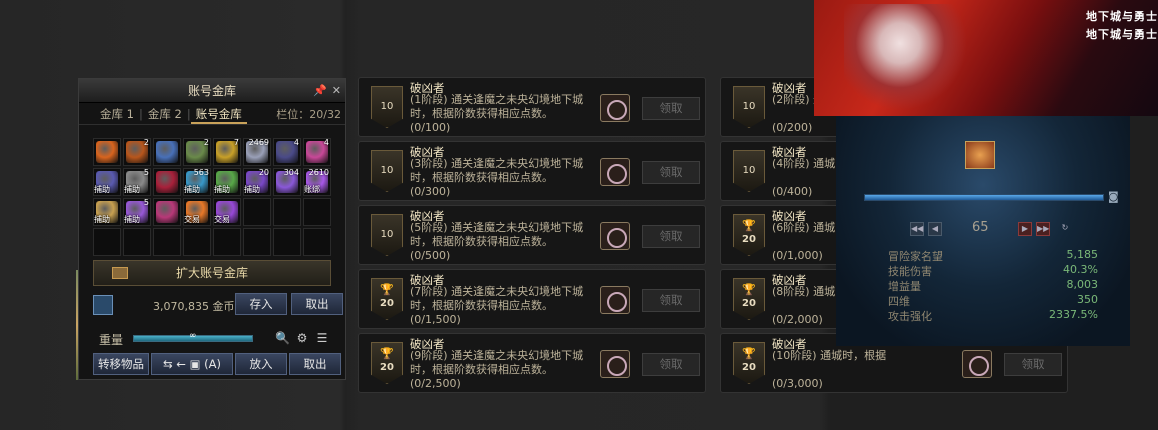  What do you see at coordinates (749, 289) in the screenshot?
I see `trophy-icon: 🏆` at bounding box center [749, 289].